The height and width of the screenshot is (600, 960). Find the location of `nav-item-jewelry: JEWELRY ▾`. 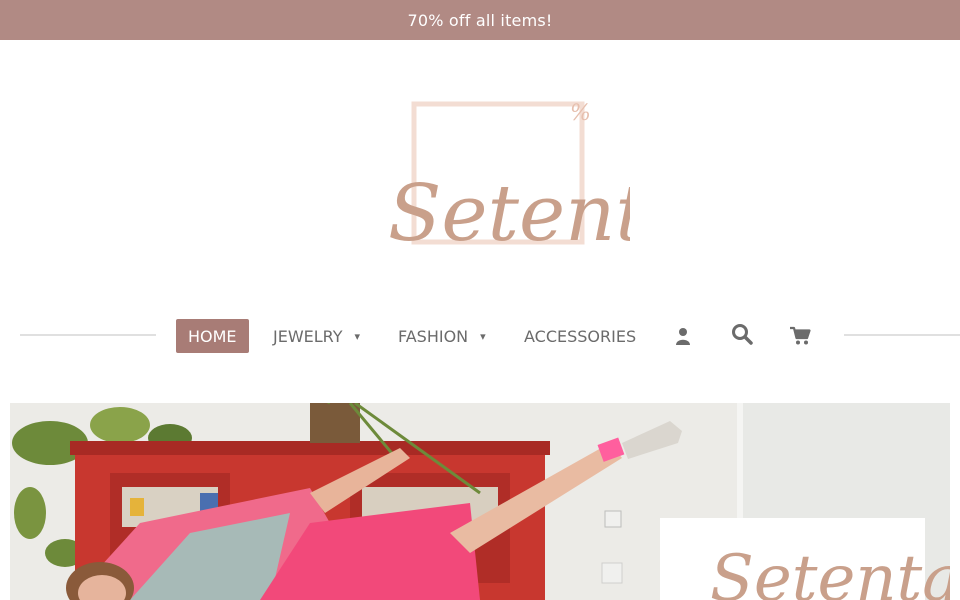

nav-item-jewelry: JEWELRY ▾ is located at coordinates (316, 336).